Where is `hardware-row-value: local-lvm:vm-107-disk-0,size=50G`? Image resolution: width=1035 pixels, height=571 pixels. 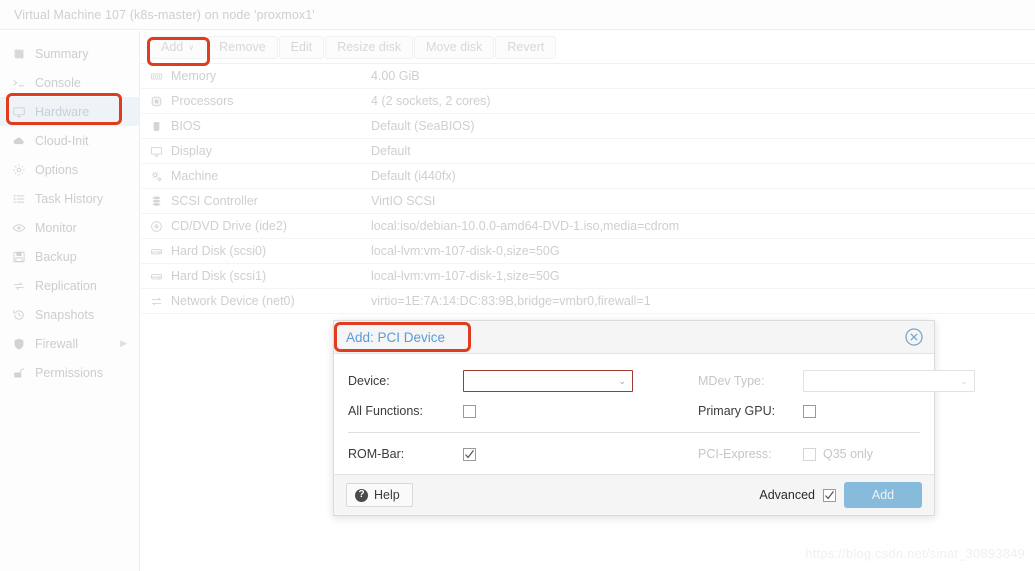
hardware-row-value: local-lvm:vm-107-disk-0,size=50G is located at coordinates (465, 251).